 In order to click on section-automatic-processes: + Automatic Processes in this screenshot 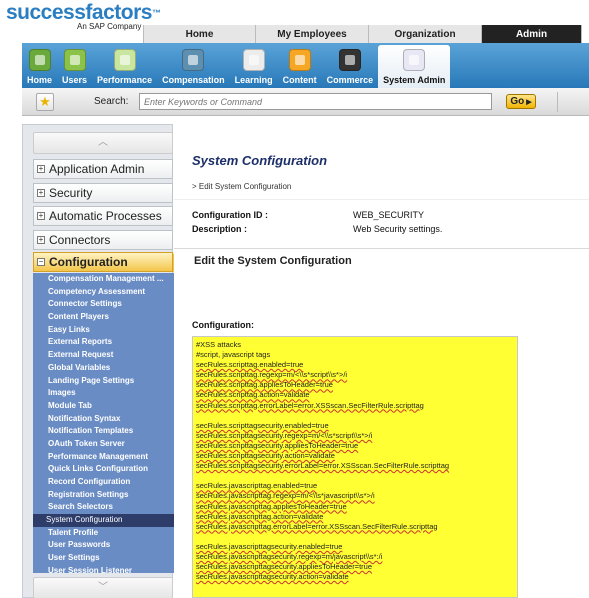, I will do `click(103, 216)`.